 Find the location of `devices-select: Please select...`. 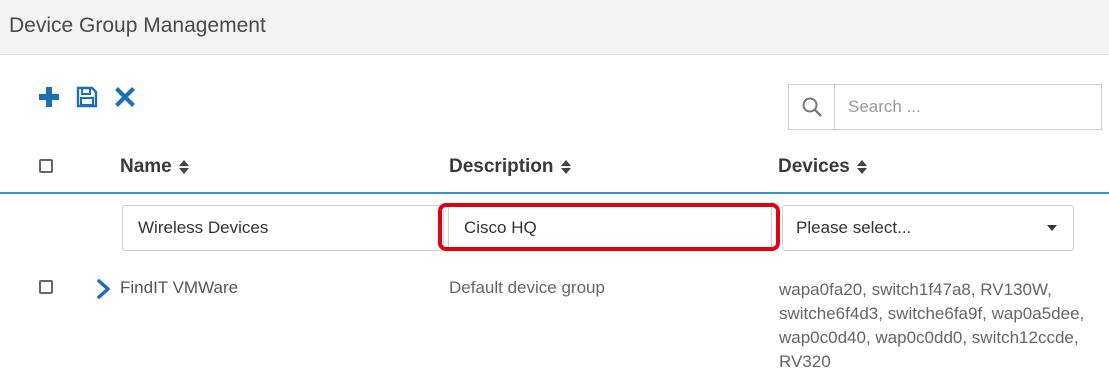

devices-select: Please select... is located at coordinates (928, 228).